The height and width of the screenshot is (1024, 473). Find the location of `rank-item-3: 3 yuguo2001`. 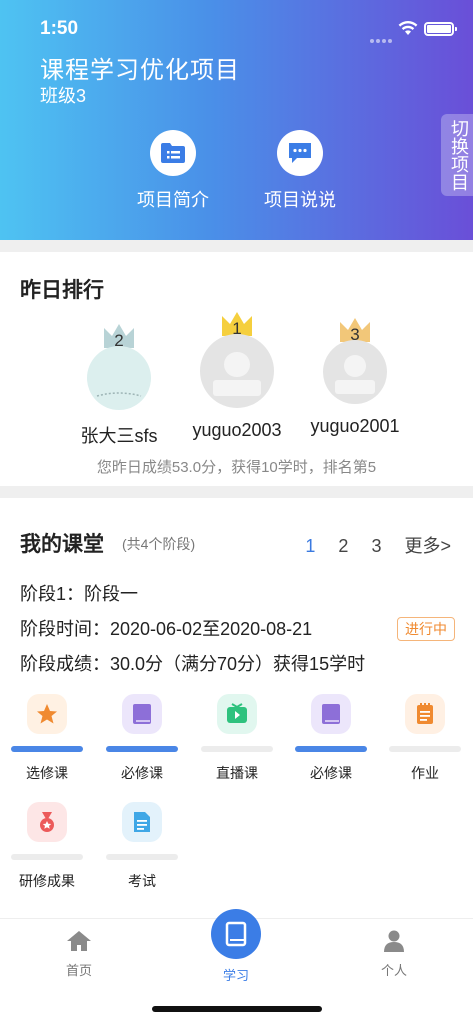

rank-item-3: 3 yuguo2001 is located at coordinates (355, 376).